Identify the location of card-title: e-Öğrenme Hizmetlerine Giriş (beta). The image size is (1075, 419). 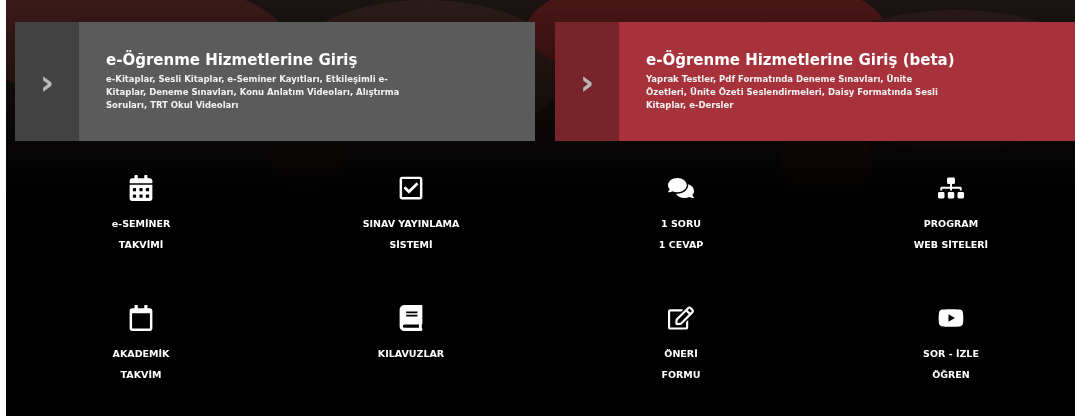
(801, 60).